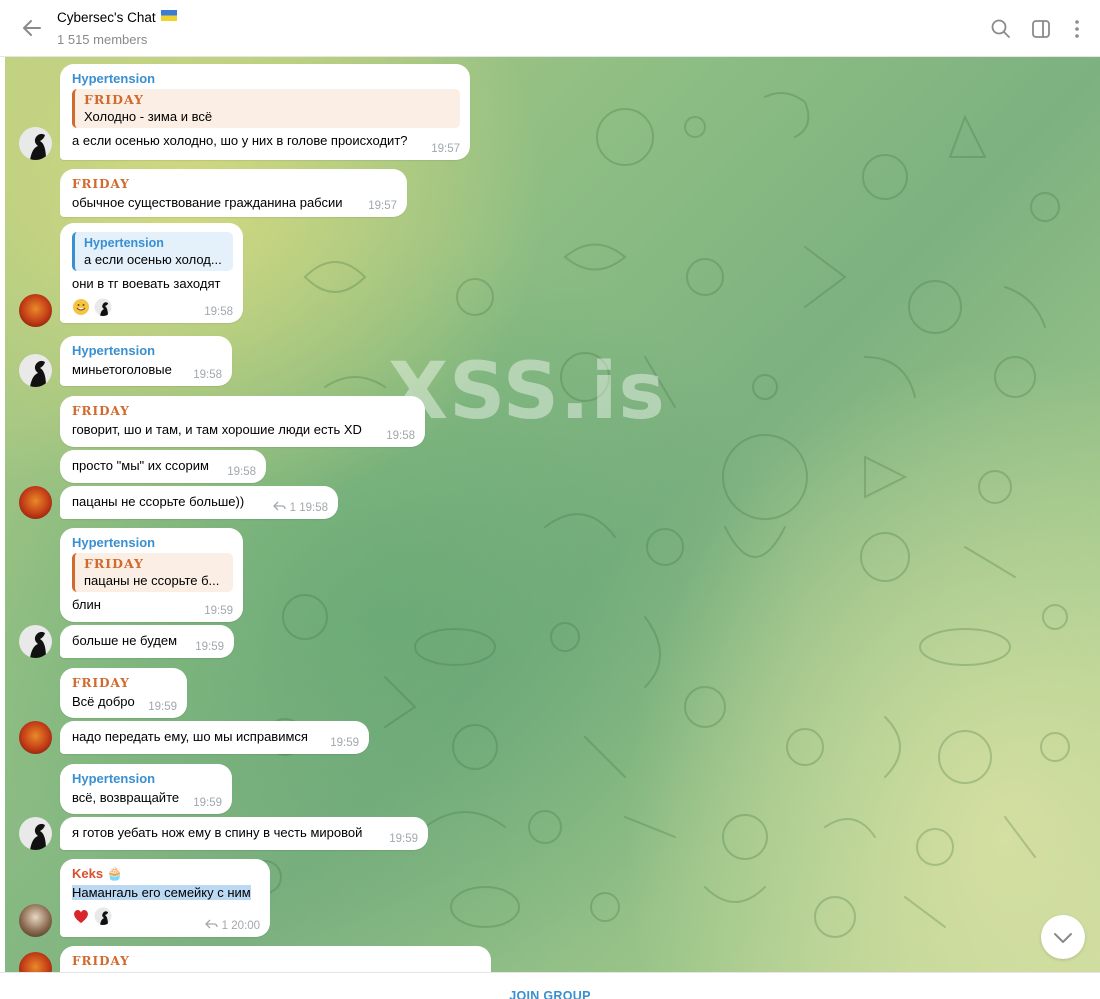 This screenshot has height=999, width=1100. I want to click on message-bubble: Hypertension миньетоголовые 19:58, so click(146, 361).